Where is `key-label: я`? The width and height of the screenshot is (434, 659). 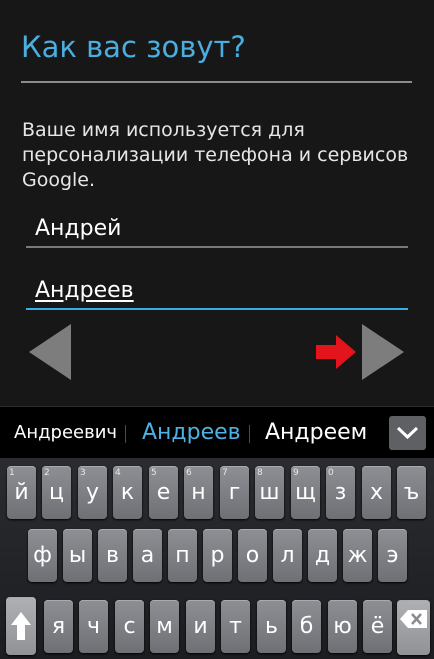 key-label: я is located at coordinates (58, 626).